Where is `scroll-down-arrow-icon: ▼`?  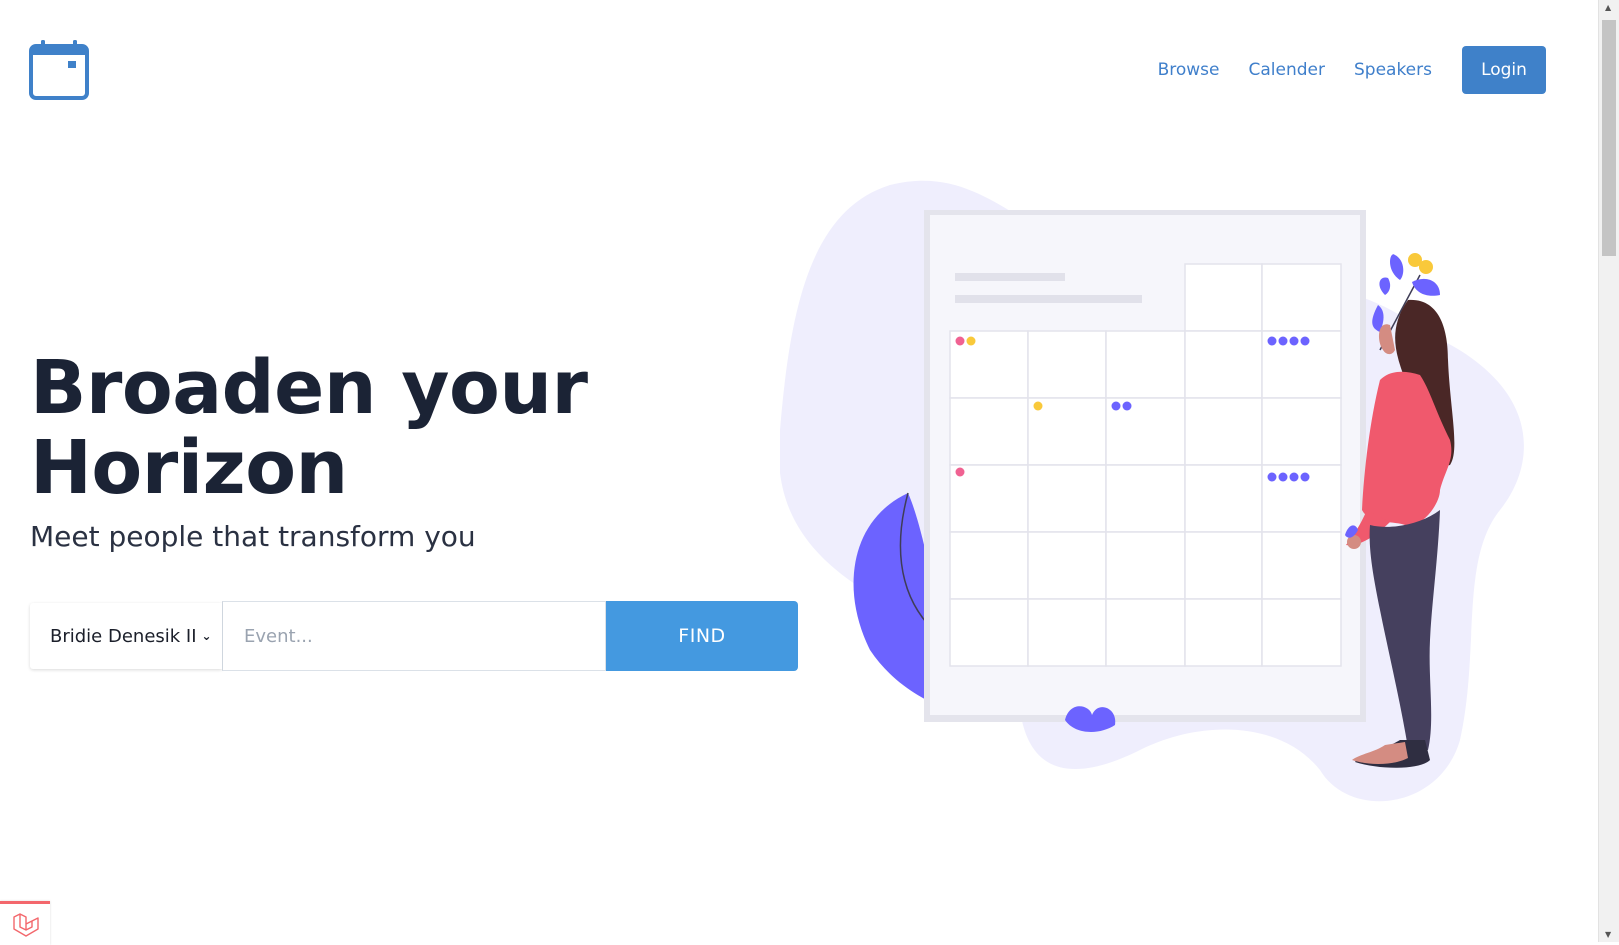 scroll-down-arrow-icon: ▼ is located at coordinates (1608, 934).